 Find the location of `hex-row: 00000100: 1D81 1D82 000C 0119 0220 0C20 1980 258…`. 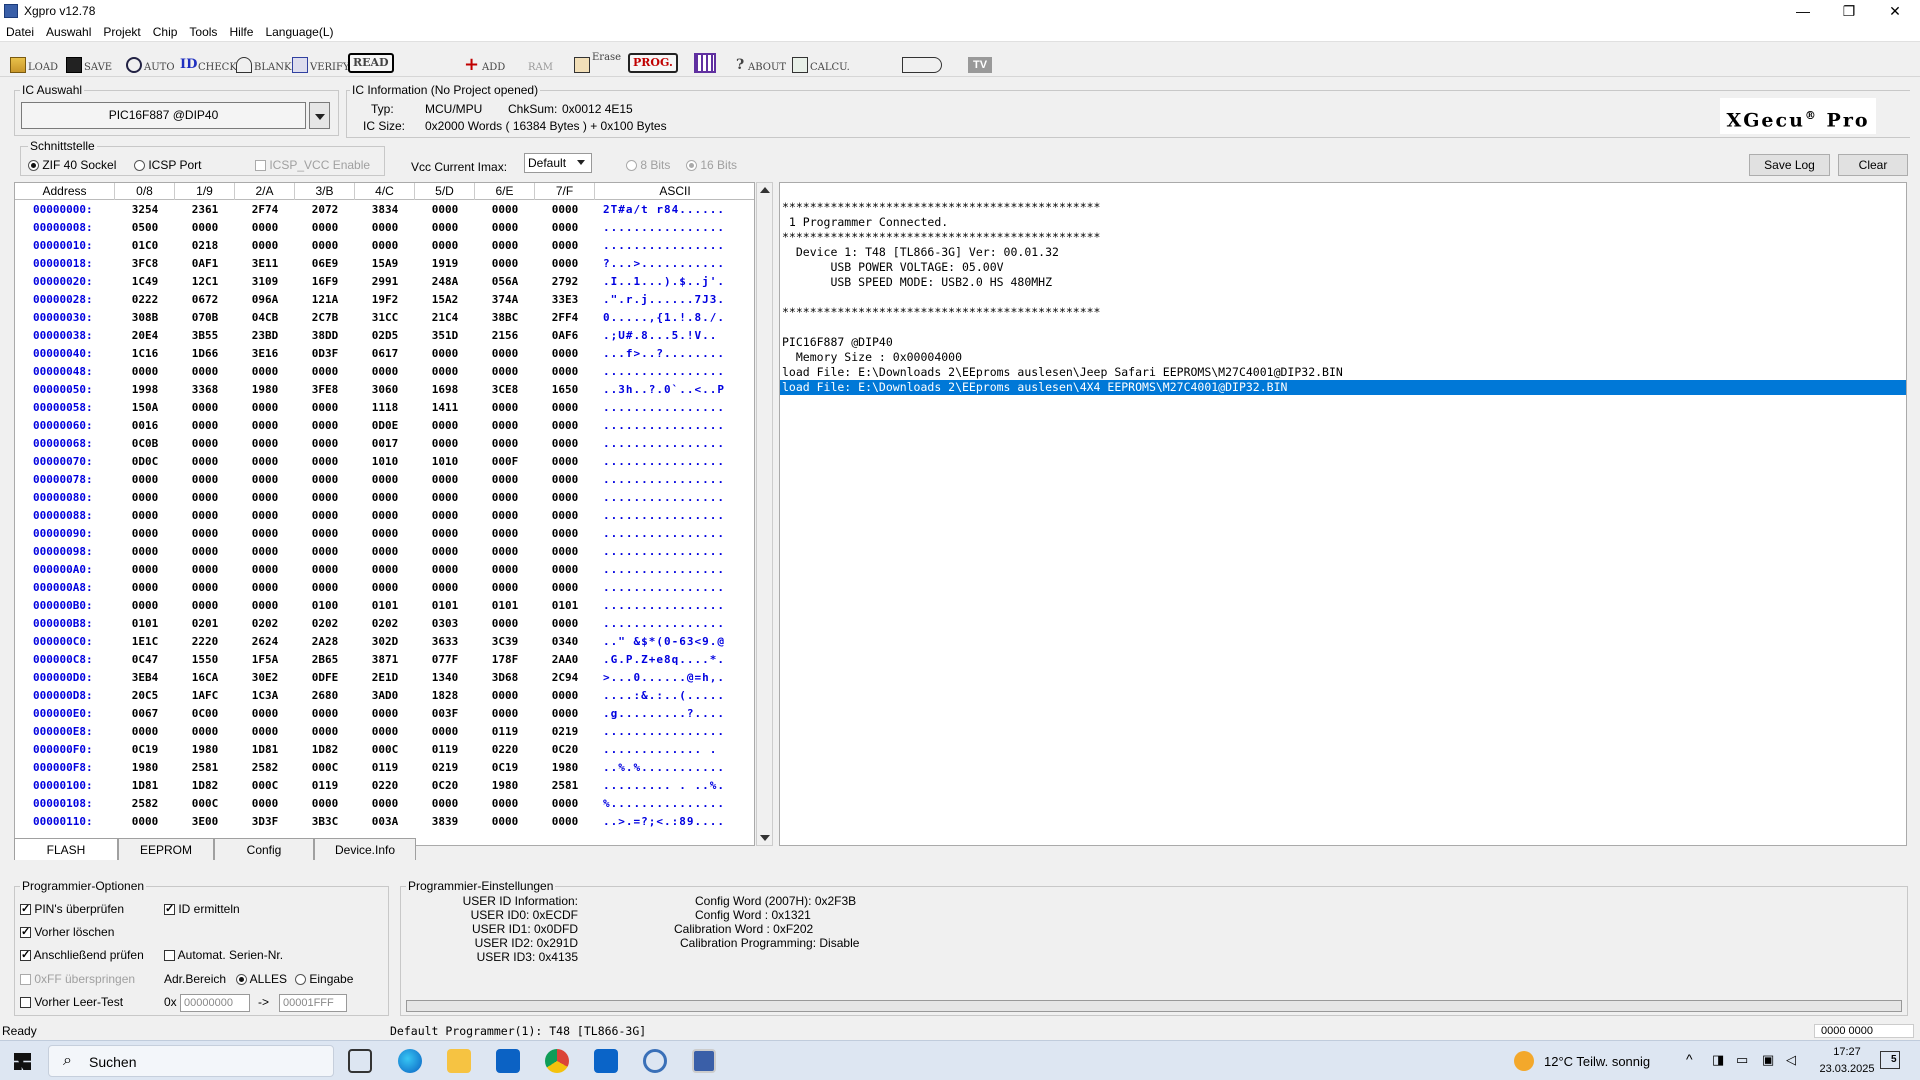

hex-row: 00000100: 1D81 1D82 000C 0119 0220 0C20 1980 258… is located at coordinates (384, 788).